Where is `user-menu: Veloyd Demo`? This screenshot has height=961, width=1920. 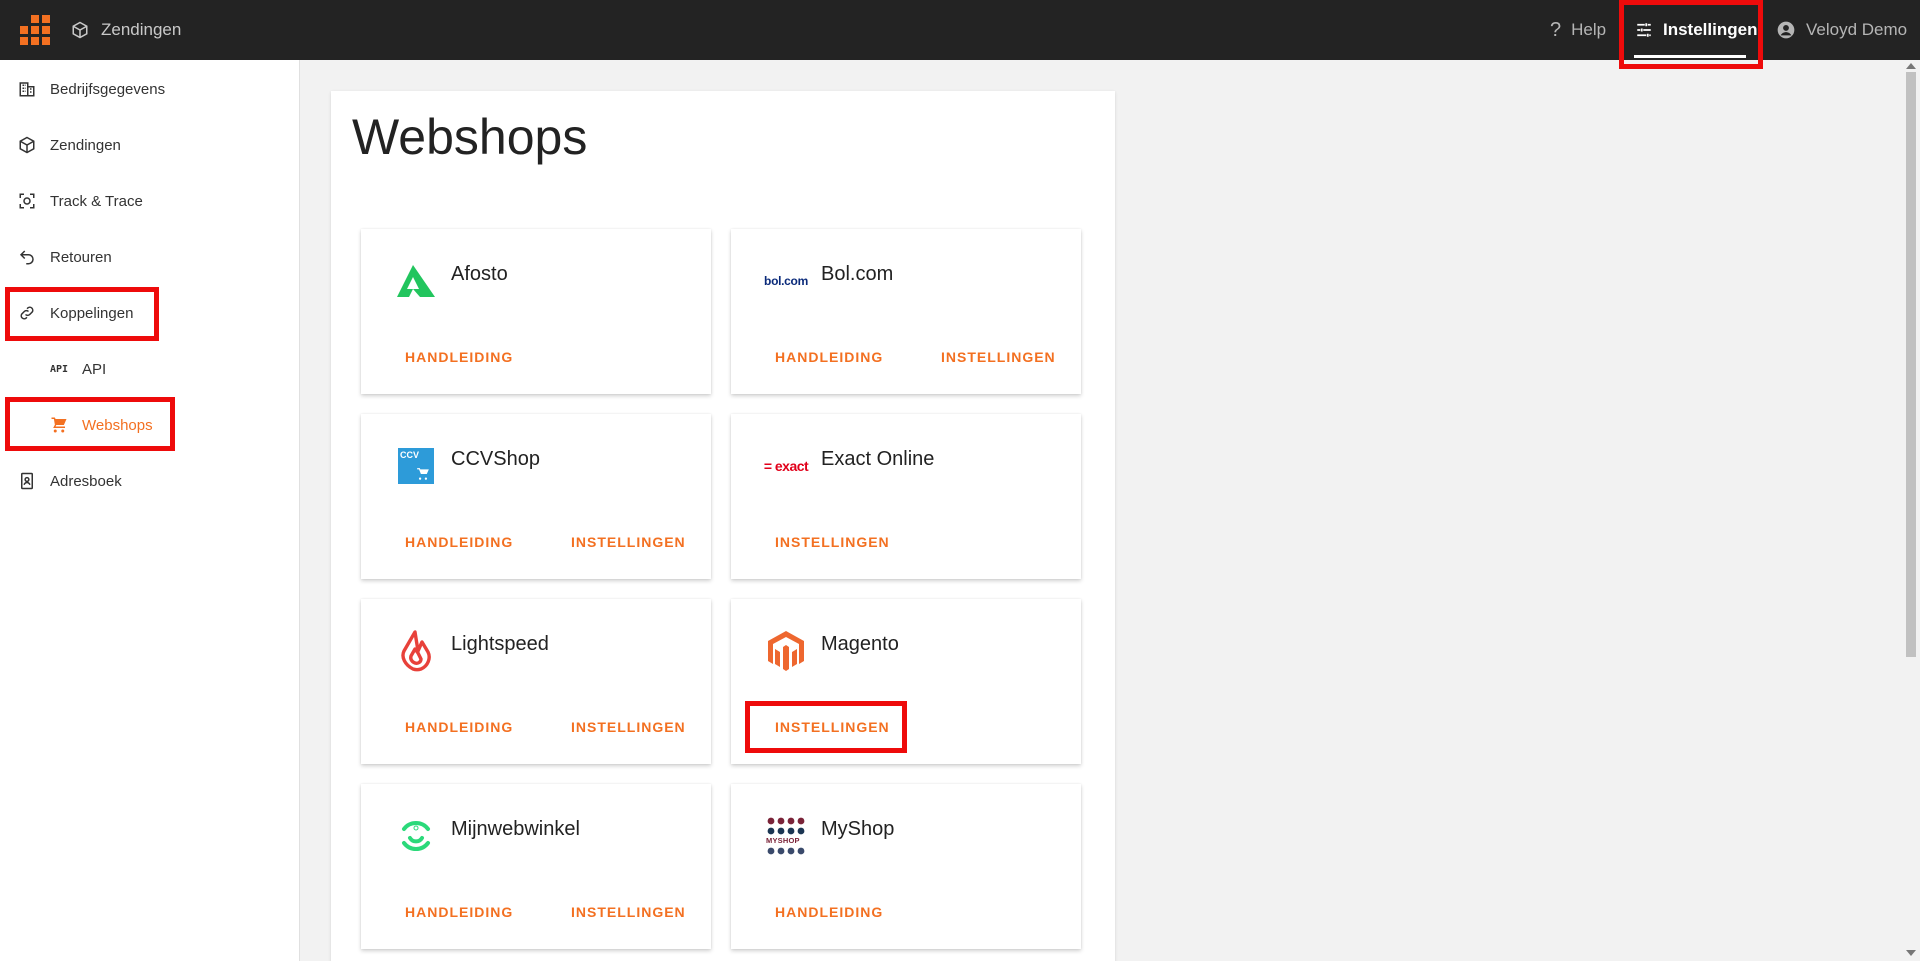 user-menu: Veloyd Demo is located at coordinates (1841, 30).